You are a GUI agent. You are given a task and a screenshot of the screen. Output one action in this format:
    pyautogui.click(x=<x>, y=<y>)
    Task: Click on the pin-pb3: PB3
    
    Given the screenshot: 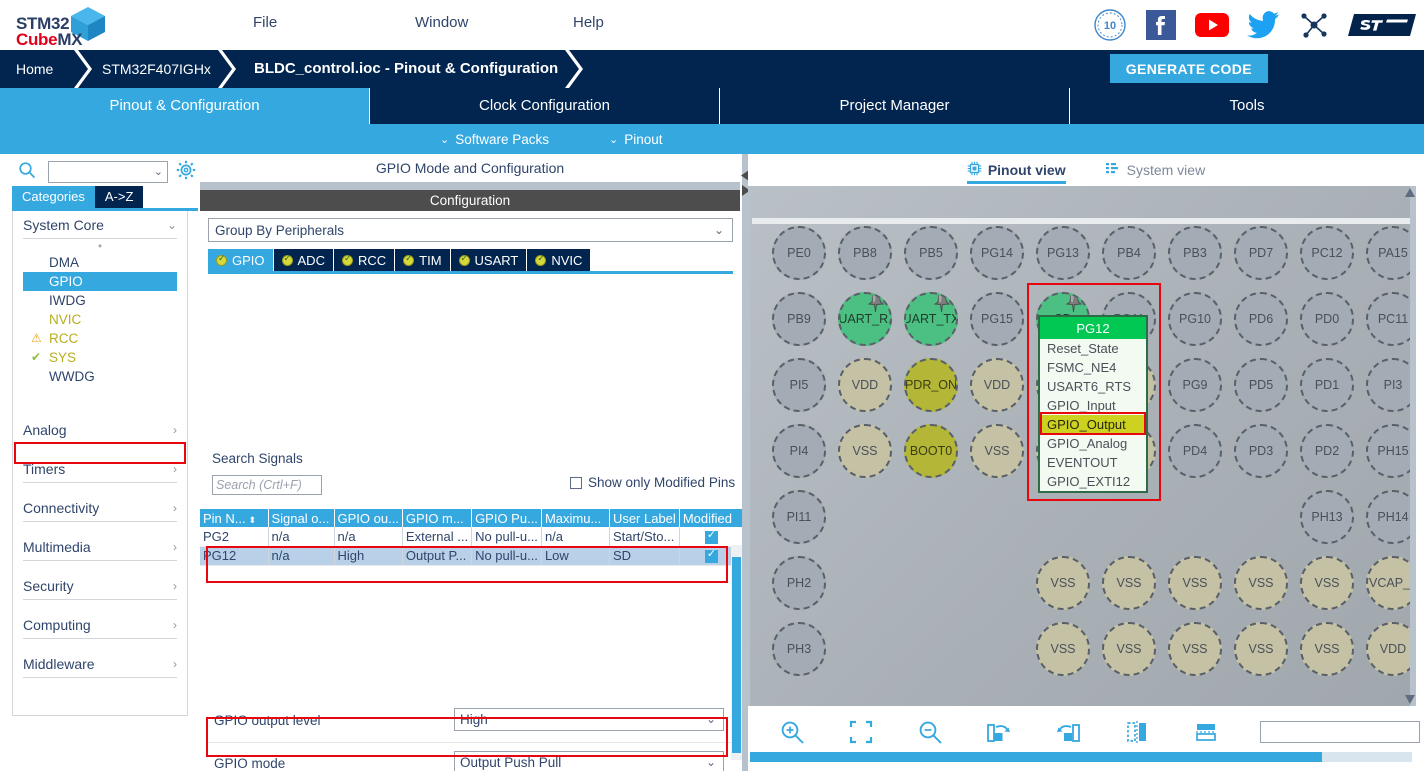 What is the action you would take?
    pyautogui.click(x=1195, y=253)
    